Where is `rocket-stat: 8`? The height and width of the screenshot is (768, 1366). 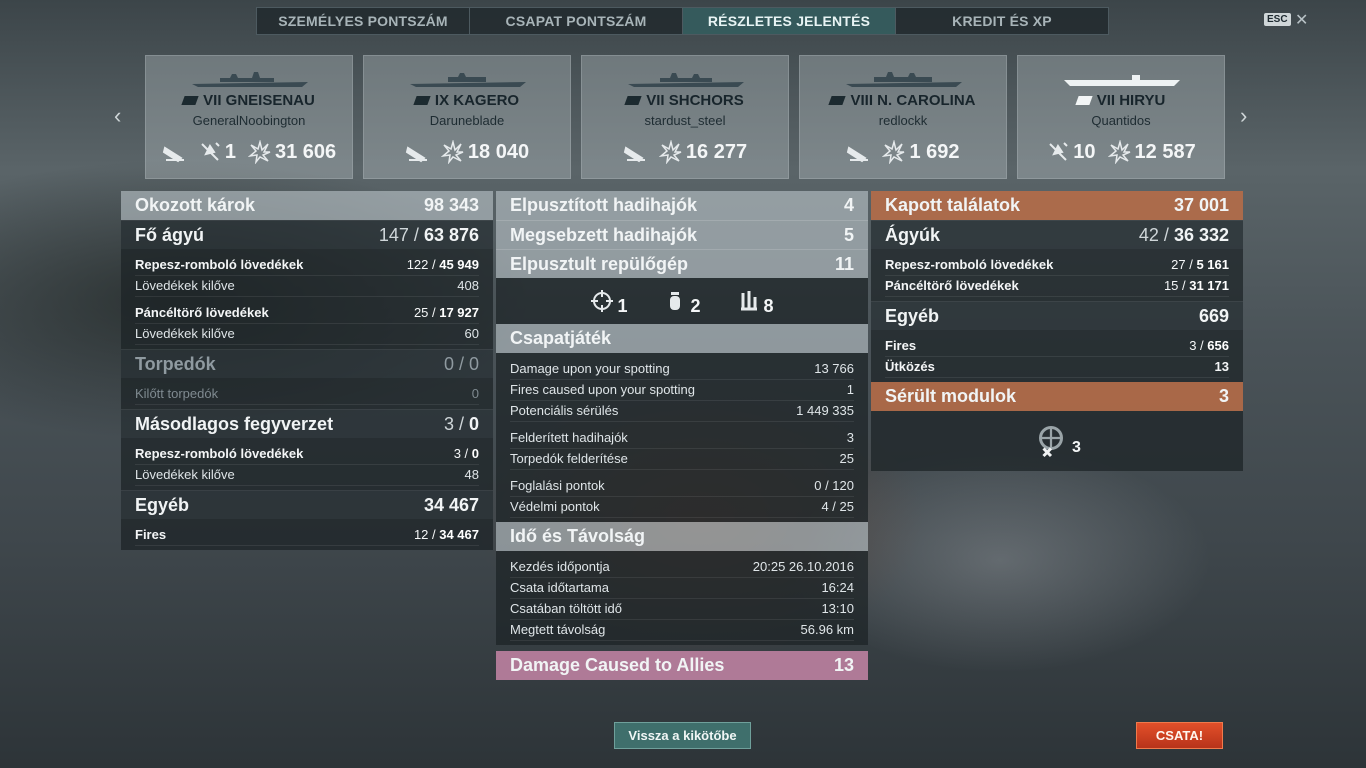
rocket-stat: 8 is located at coordinates (755, 301).